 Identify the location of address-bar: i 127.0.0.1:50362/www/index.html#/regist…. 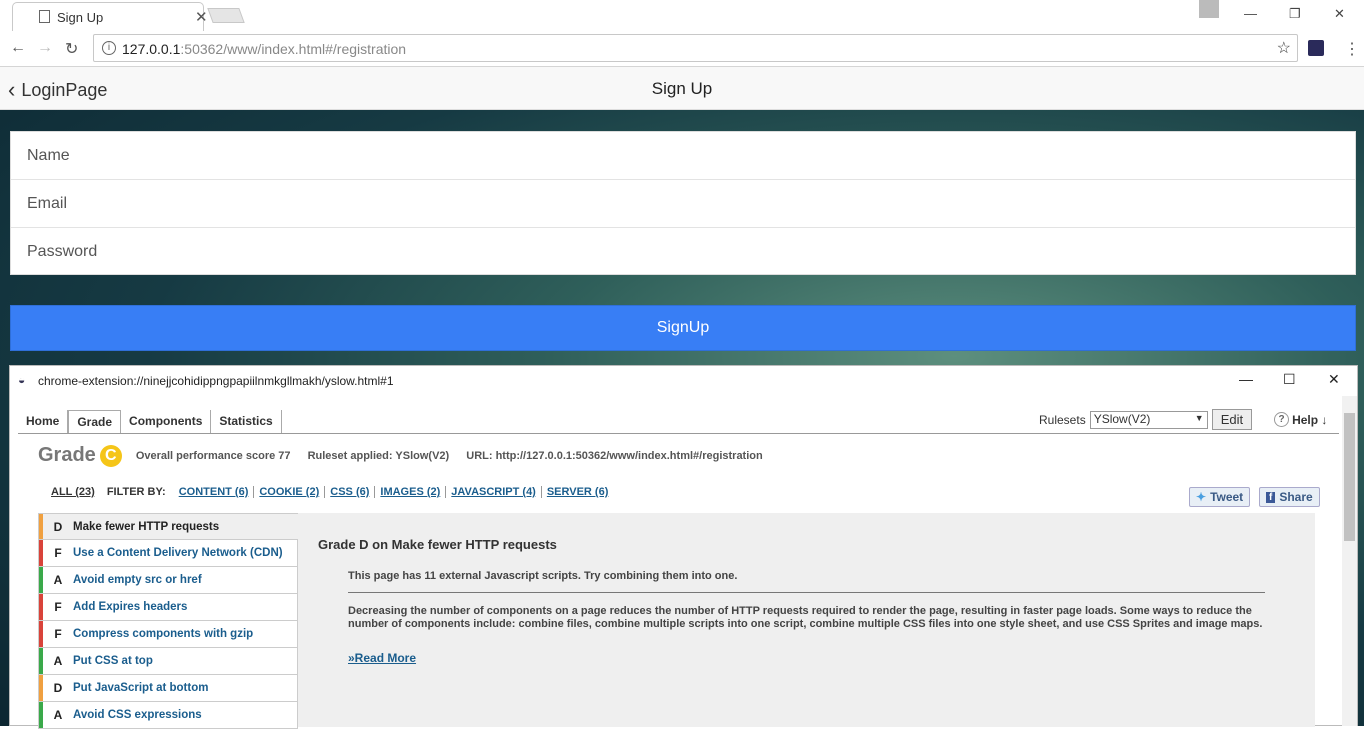
(695, 48).